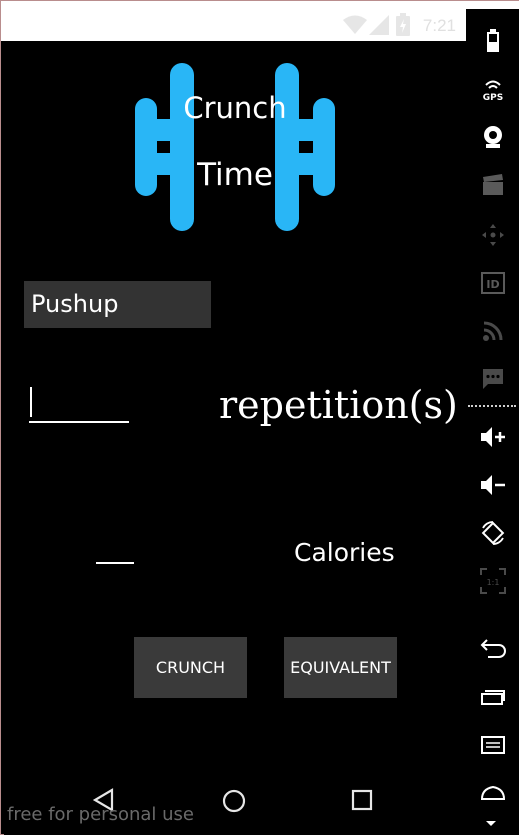  I want to click on home-icon, so click(234, 801).